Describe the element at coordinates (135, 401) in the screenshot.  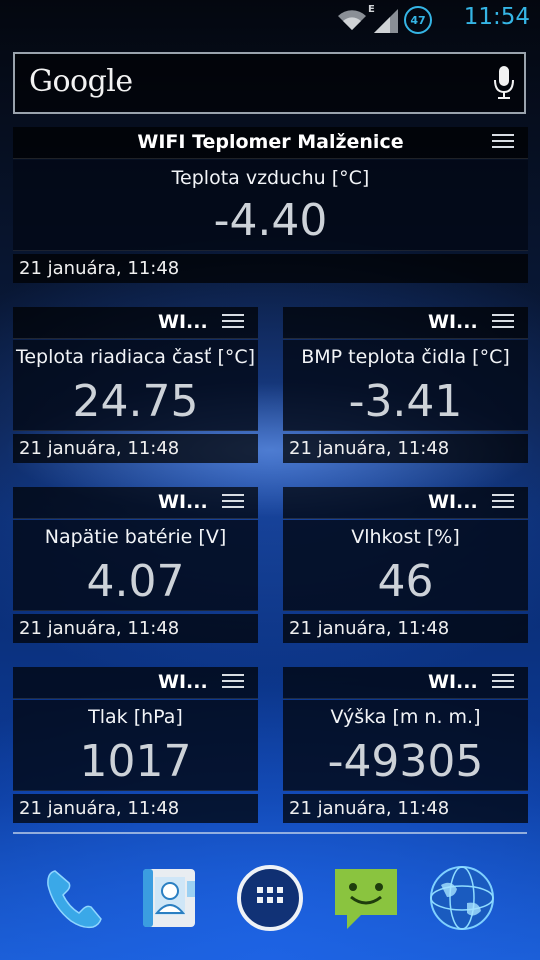
I see `widget-value: 24.75` at that location.